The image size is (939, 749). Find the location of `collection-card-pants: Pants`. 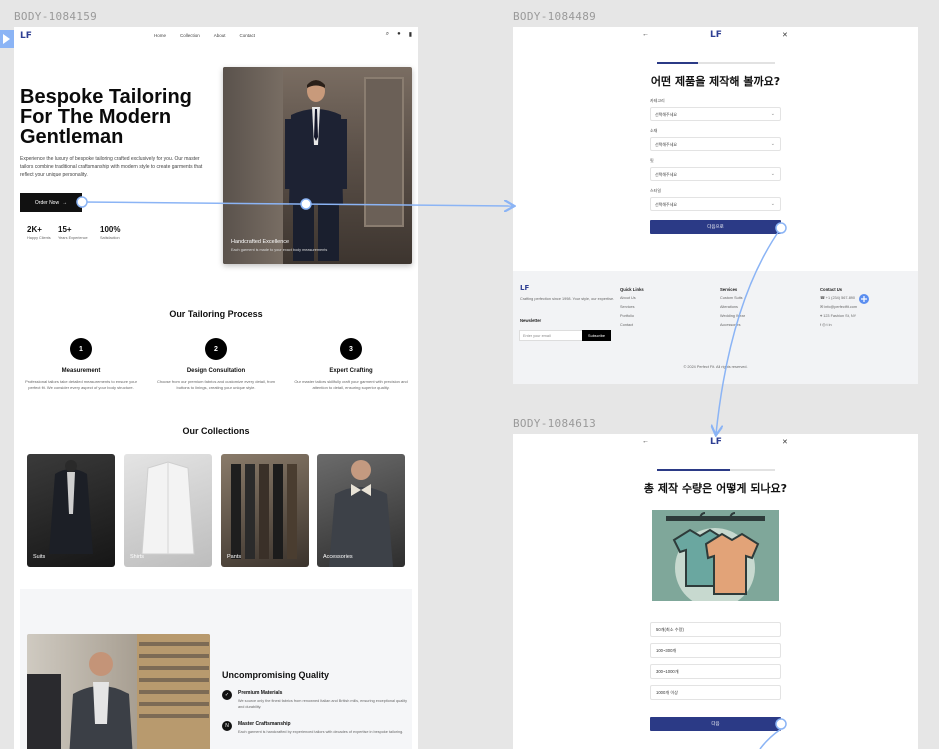

collection-card-pants: Pants is located at coordinates (265, 510).